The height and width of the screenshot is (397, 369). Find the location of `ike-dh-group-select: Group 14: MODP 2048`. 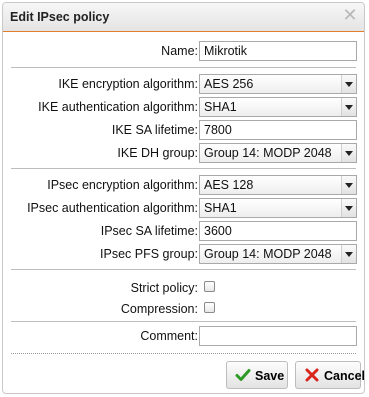

ike-dh-group-select: Group 14: MODP 2048 is located at coordinates (278, 153).